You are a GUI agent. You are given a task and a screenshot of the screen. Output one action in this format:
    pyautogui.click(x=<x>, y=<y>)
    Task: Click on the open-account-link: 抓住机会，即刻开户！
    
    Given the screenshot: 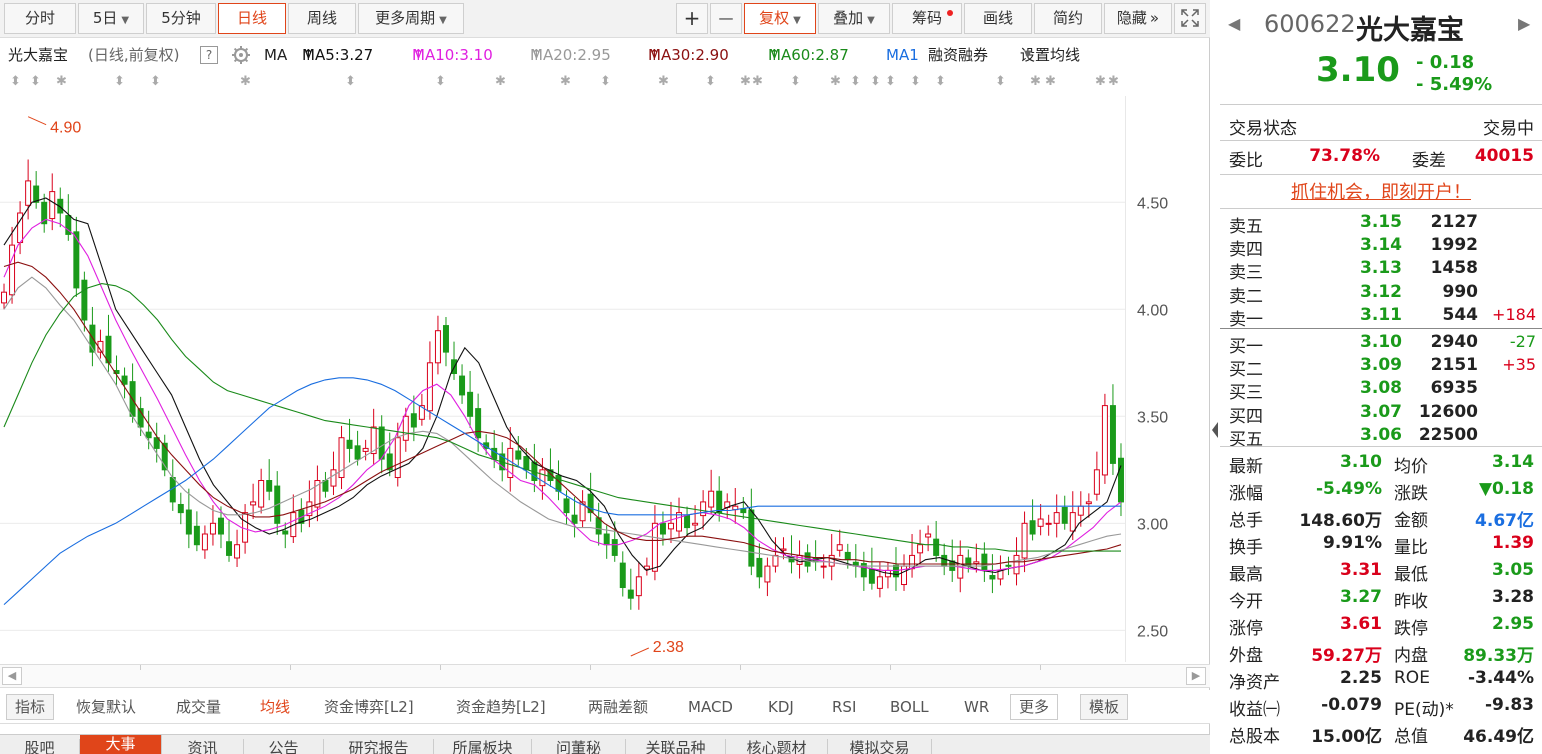 What is the action you would take?
    pyautogui.click(x=1381, y=192)
    